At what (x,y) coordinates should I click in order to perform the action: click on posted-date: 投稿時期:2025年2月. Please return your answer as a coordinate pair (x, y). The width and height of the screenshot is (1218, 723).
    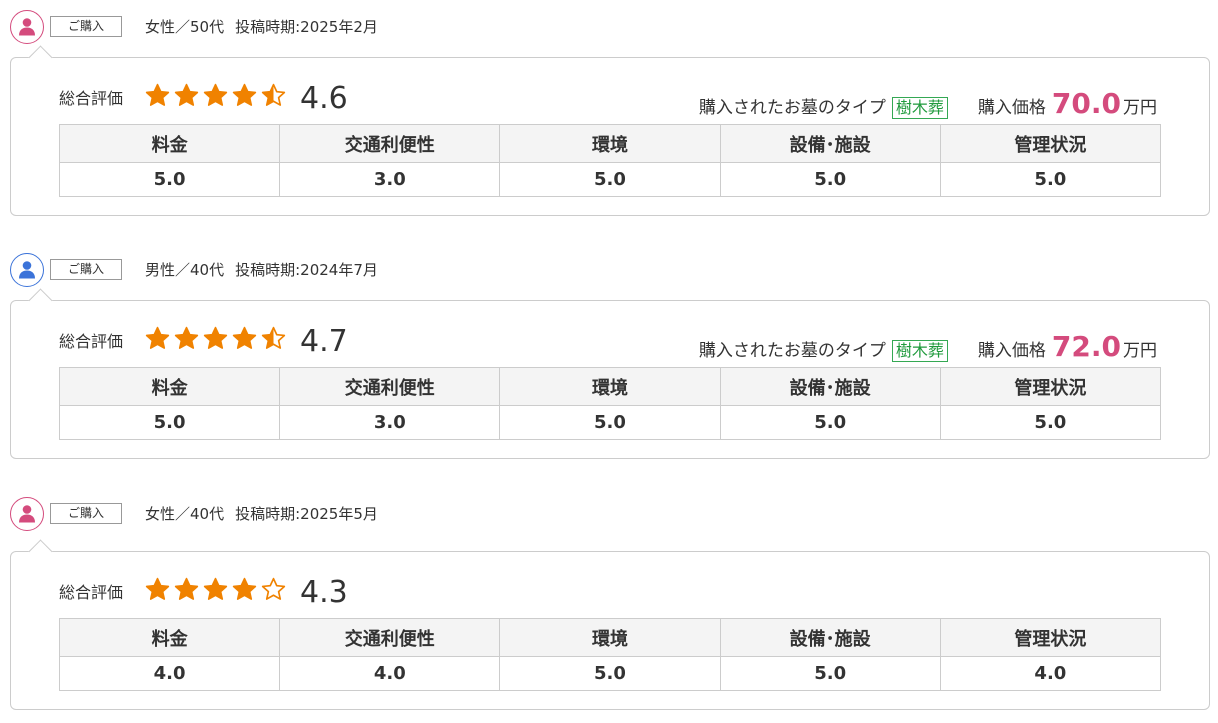
    Looking at the image, I should click on (306, 27).